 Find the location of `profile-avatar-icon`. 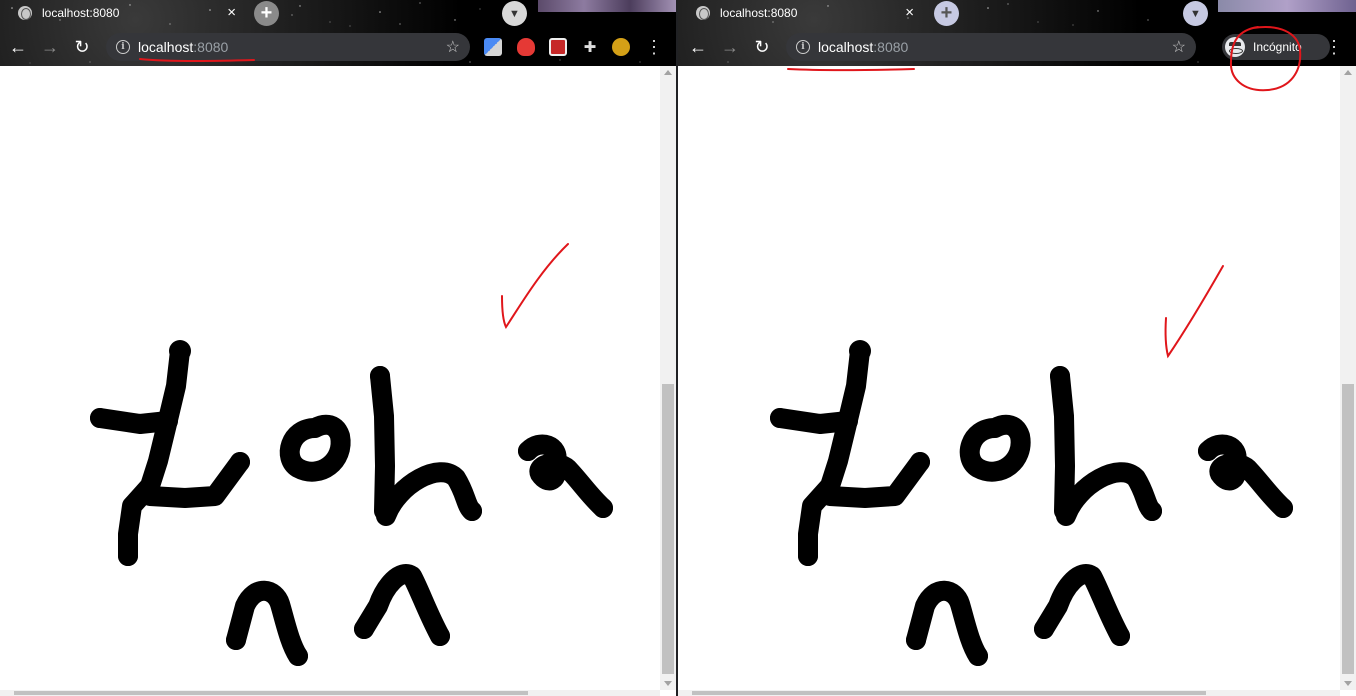

profile-avatar-icon is located at coordinates (621, 47).